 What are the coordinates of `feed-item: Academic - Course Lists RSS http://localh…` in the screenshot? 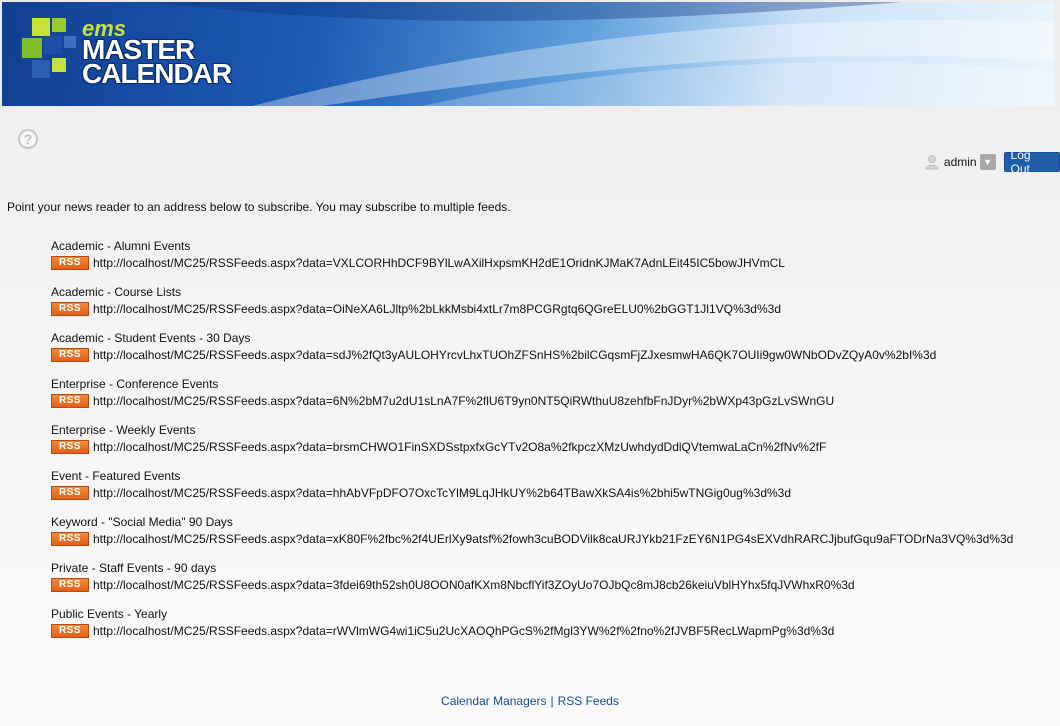 It's located at (532, 308).